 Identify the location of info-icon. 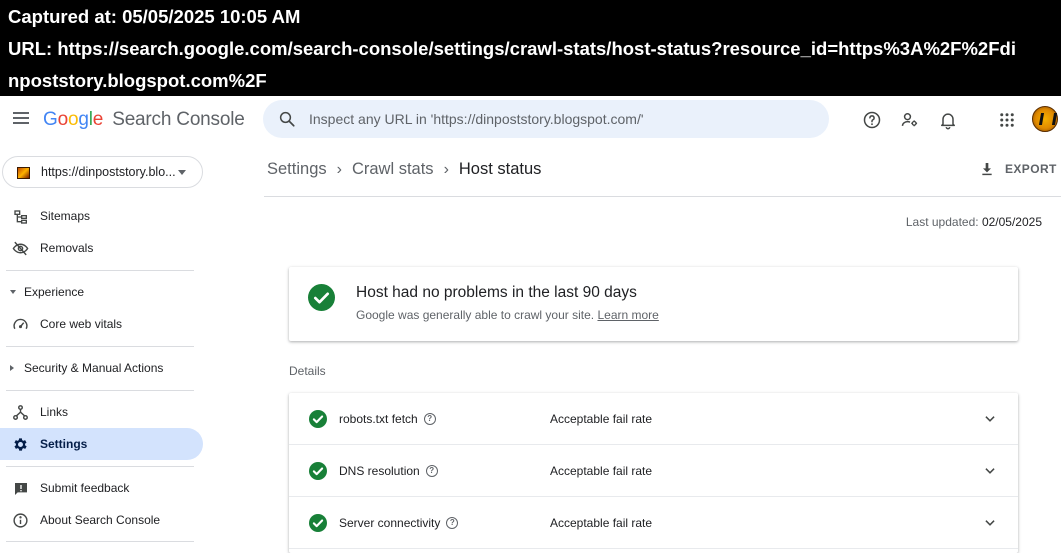
(20, 520).